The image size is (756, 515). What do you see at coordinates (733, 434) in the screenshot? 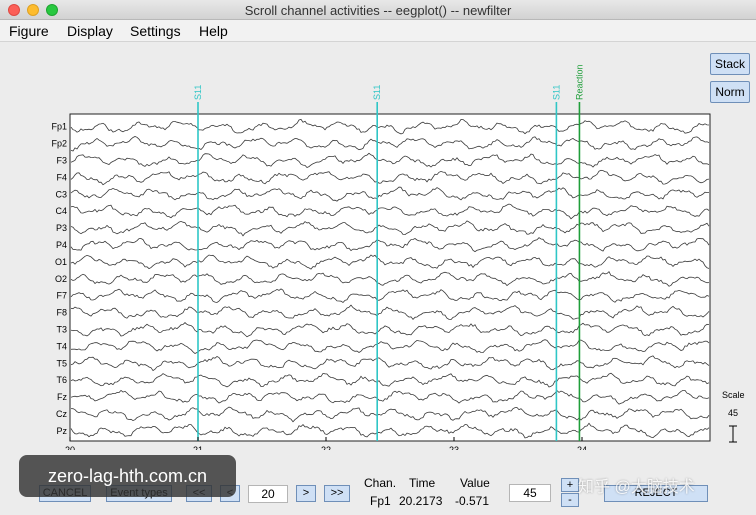
I see `scale-bar` at bounding box center [733, 434].